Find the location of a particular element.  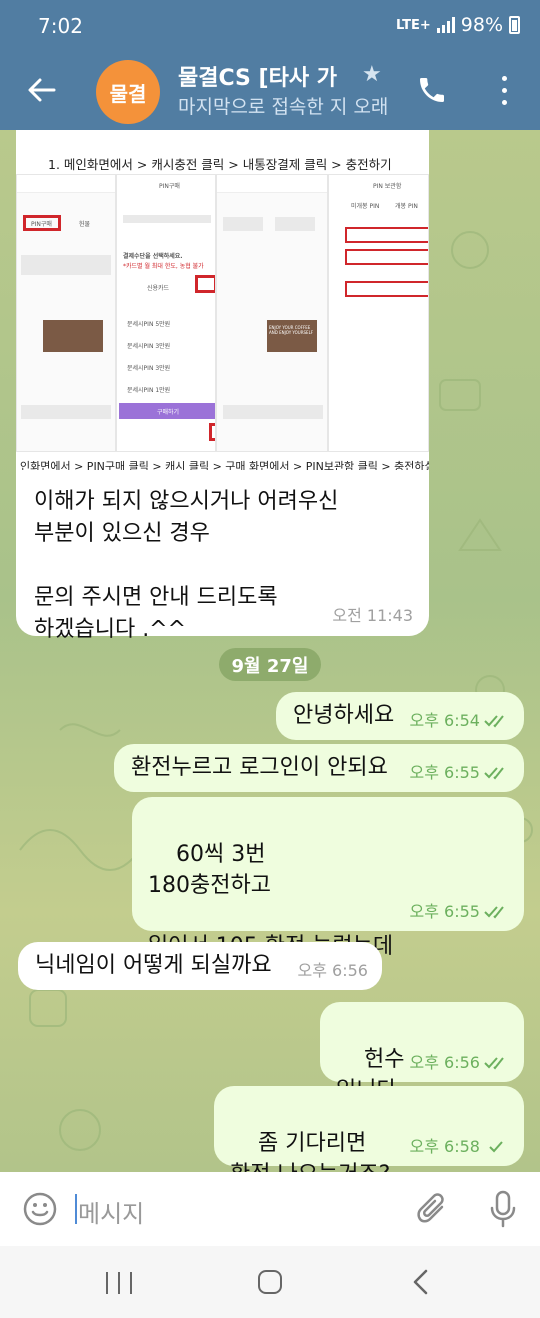

s2-choose: 결제수단을 선택하세요. is located at coordinates (153, 256).